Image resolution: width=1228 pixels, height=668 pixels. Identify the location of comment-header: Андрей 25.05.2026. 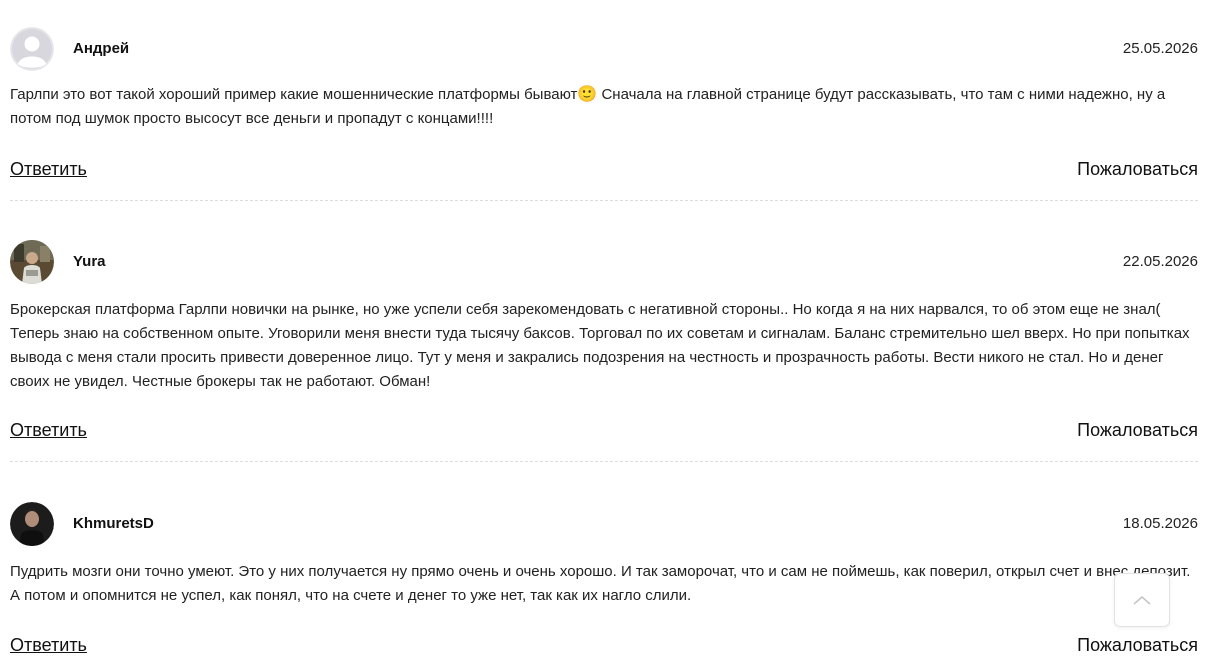
(604, 50).